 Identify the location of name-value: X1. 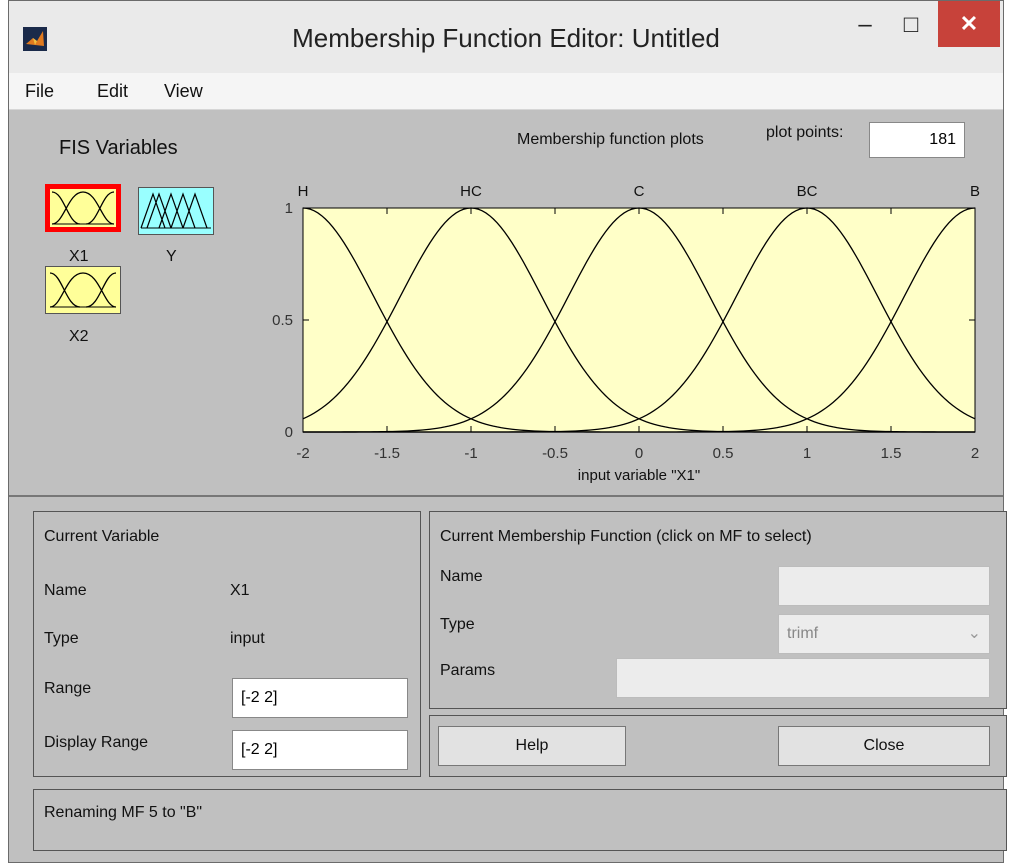
(240, 590).